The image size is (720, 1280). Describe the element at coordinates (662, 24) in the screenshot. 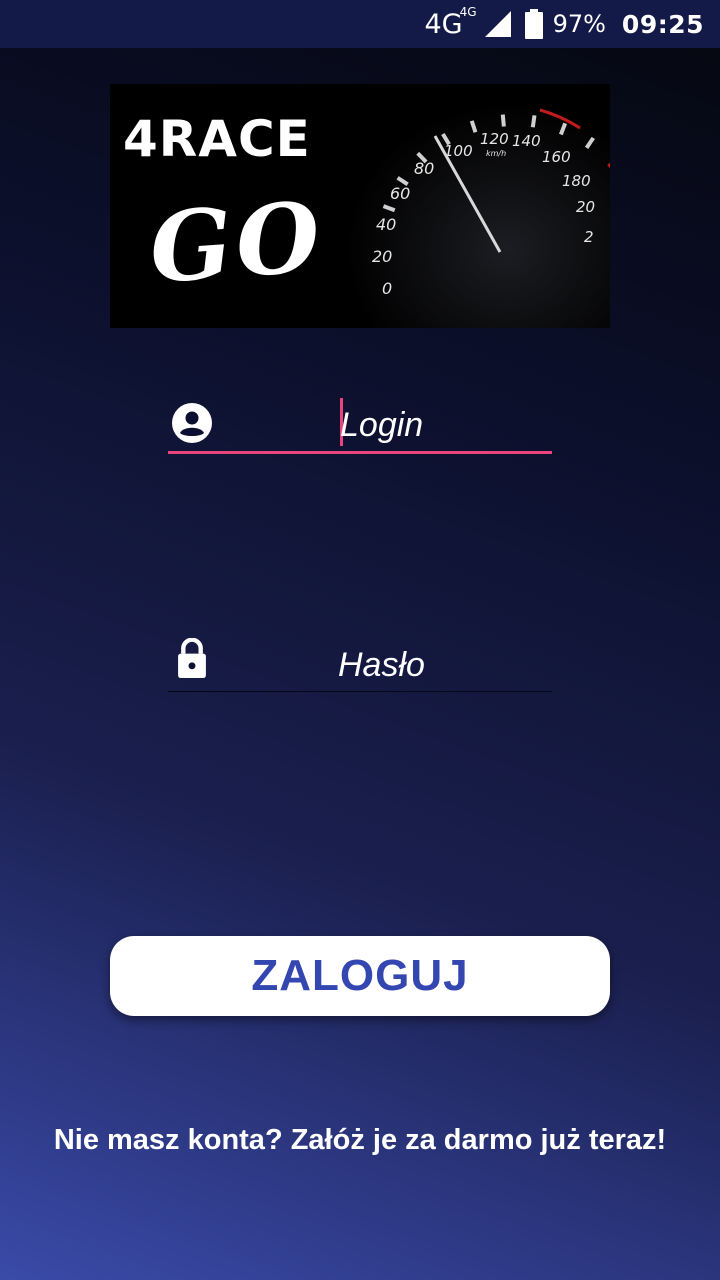

I see `clock: 09:25` at that location.